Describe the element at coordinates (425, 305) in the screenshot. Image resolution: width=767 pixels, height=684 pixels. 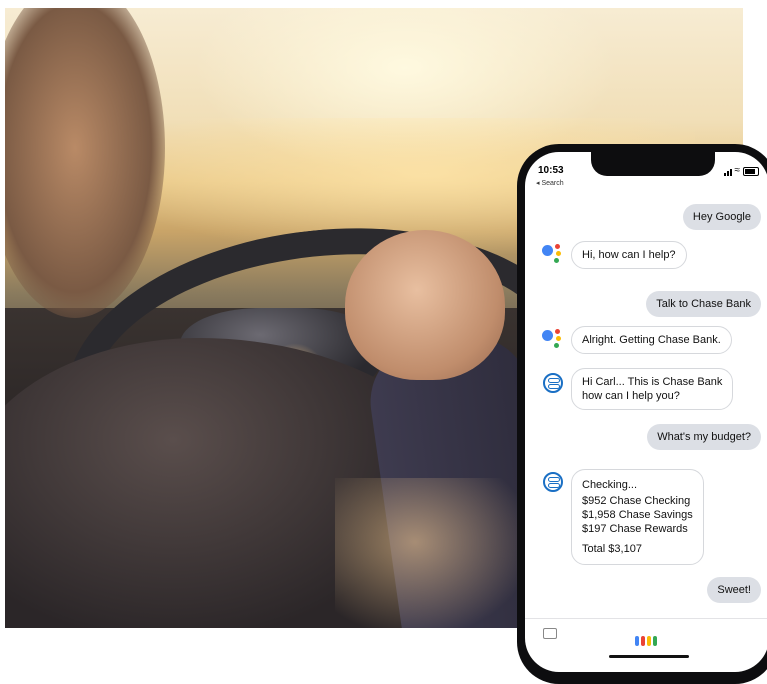
I see `driver-hand` at that location.